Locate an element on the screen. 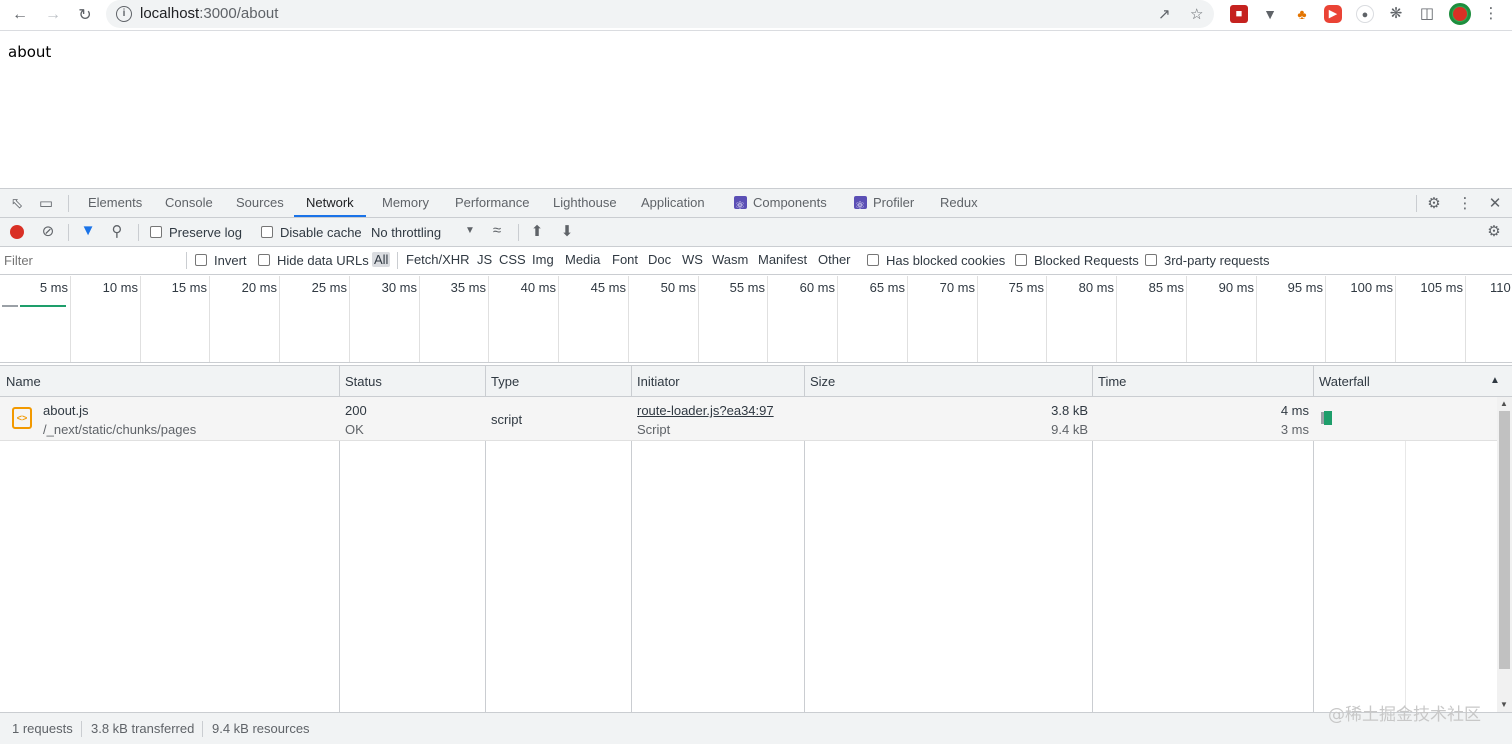 Image resolution: width=1512 pixels, height=744 pixels. filter-fetch-xhr: Fetch/XHR is located at coordinates (438, 259).